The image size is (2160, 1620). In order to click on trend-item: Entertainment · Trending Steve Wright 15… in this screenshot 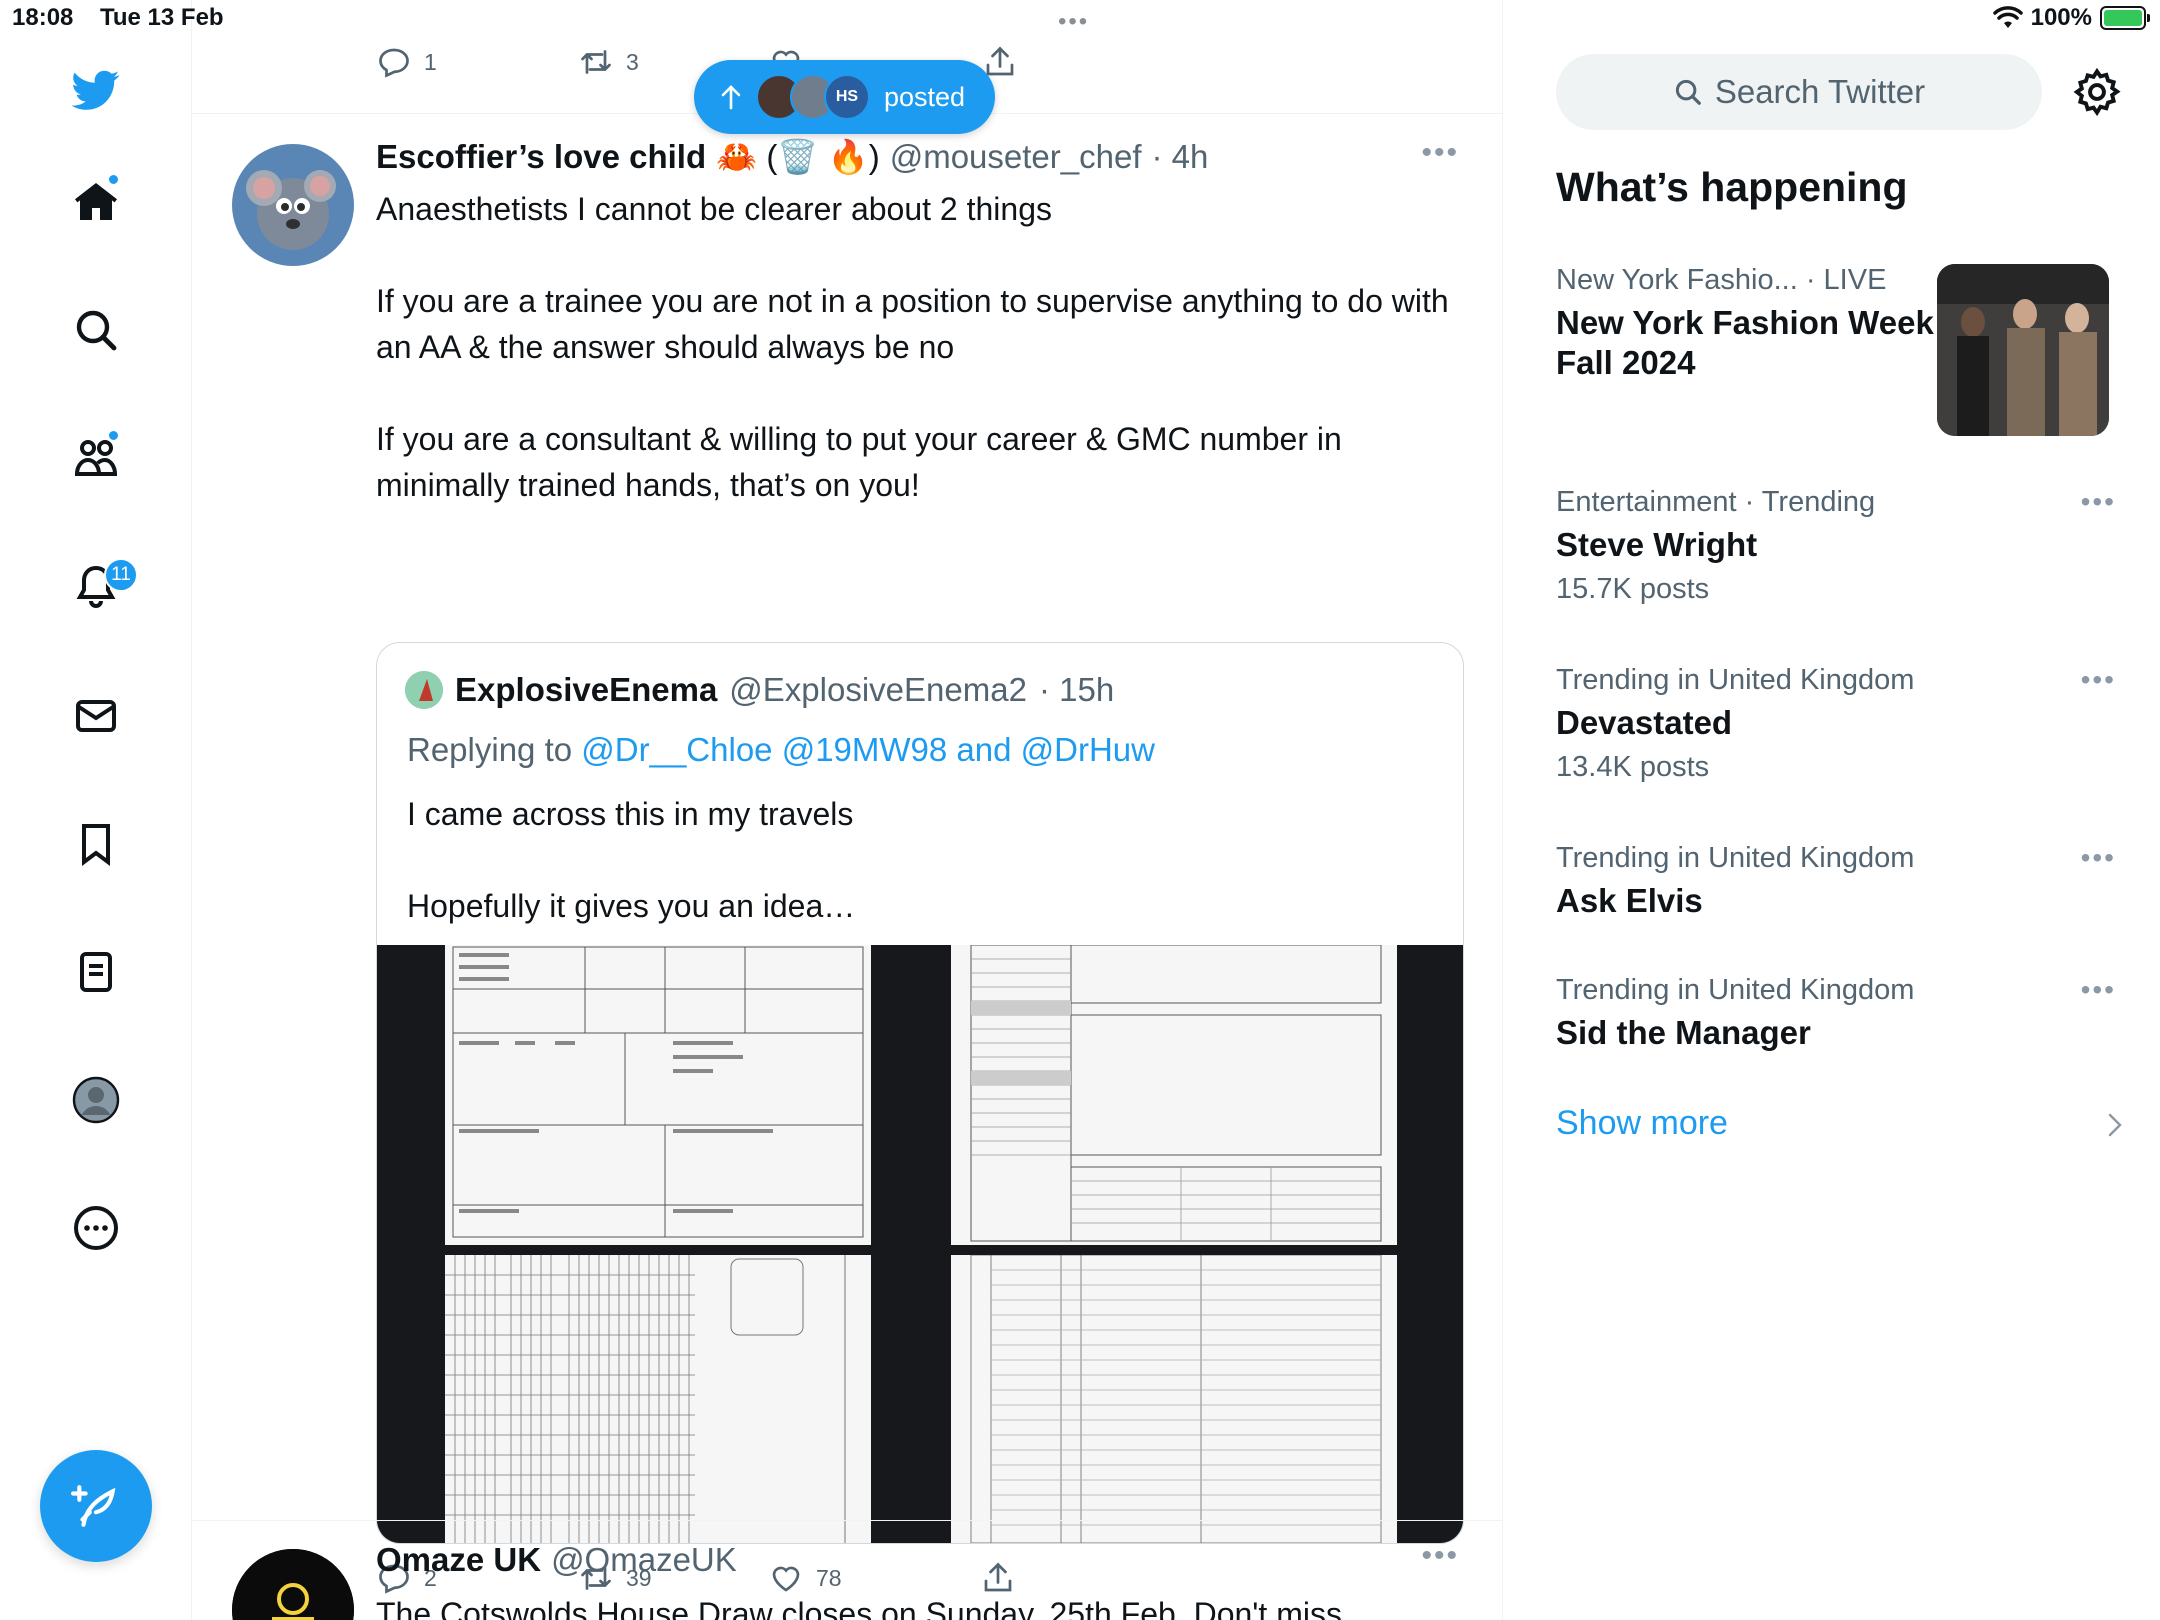, I will do `click(1836, 546)`.